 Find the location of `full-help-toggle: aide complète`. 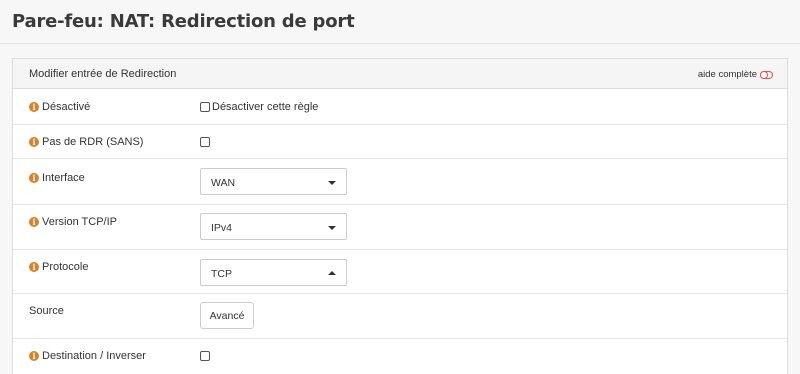

full-help-toggle: aide complète is located at coordinates (735, 74).